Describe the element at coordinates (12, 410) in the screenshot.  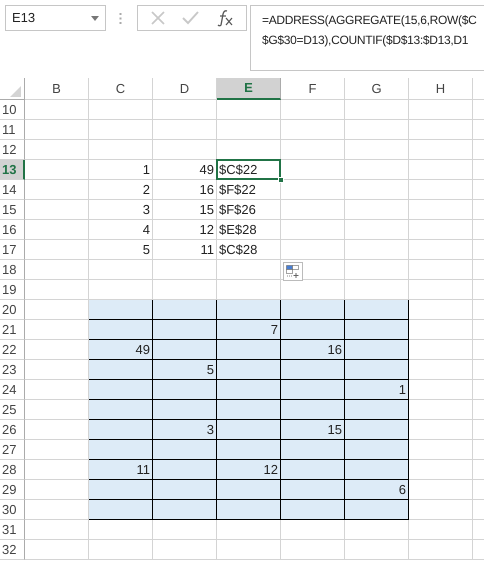
I see `row-header: 25` at that location.